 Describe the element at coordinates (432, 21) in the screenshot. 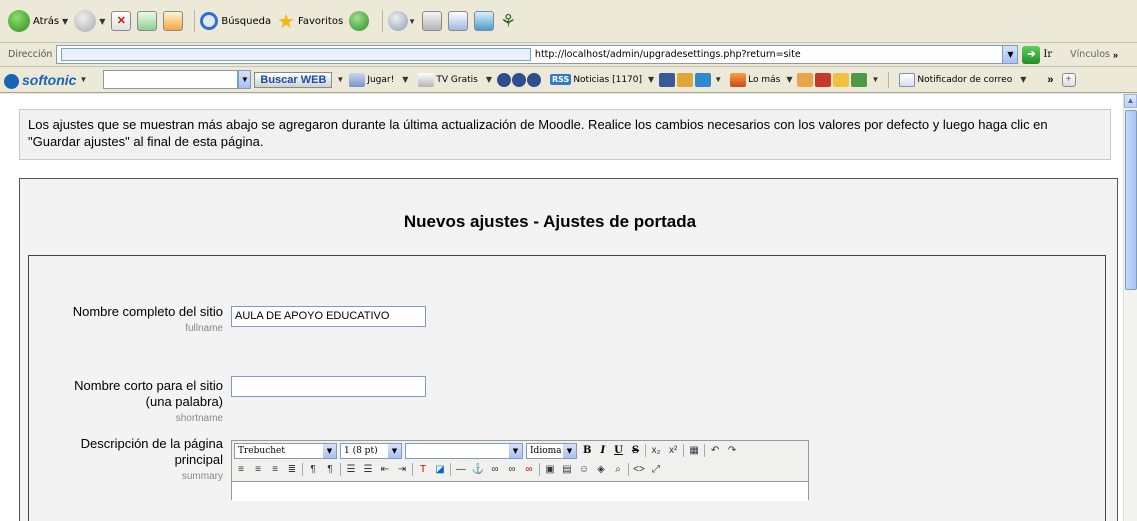

I see `print-icon` at that location.